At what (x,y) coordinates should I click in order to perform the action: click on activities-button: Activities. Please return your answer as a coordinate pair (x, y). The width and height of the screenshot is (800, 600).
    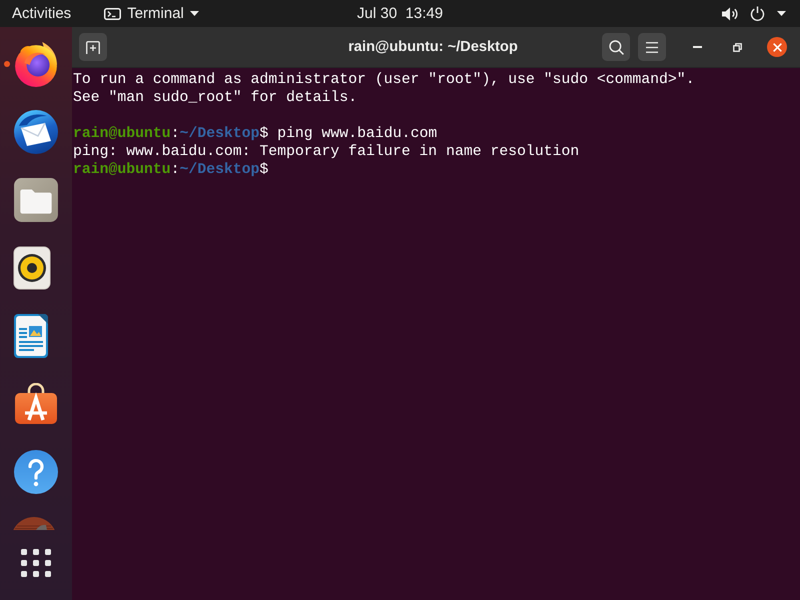
    Looking at the image, I should click on (42, 14).